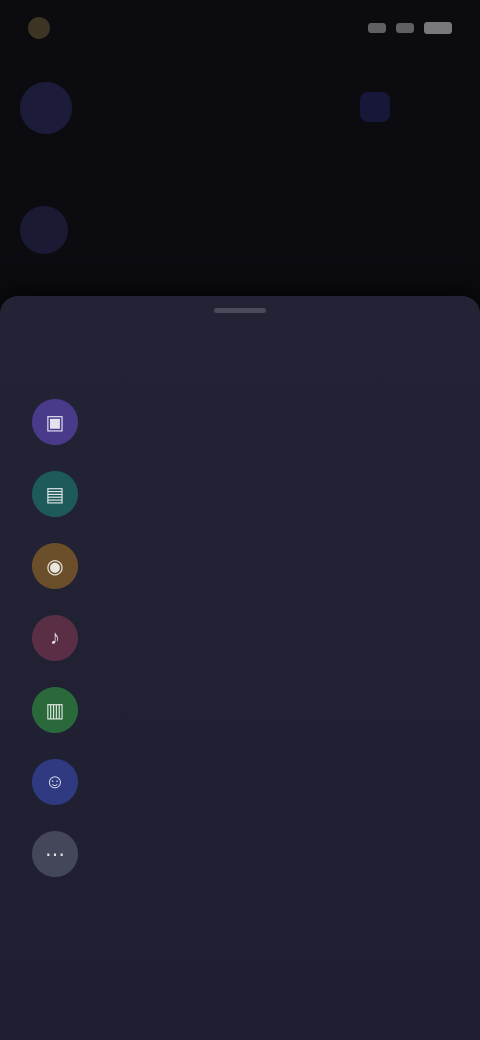 The width and height of the screenshot is (480, 1040). Describe the element at coordinates (39, 28) in the screenshot. I see `notification-icon` at that location.